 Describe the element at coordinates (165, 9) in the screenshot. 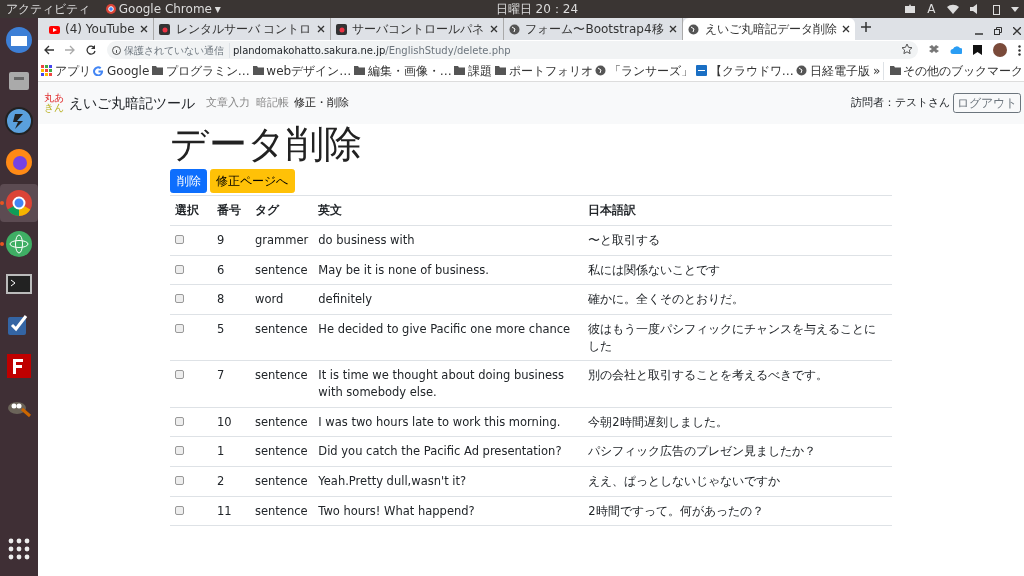

I see `app-menu: Google Chrome` at that location.